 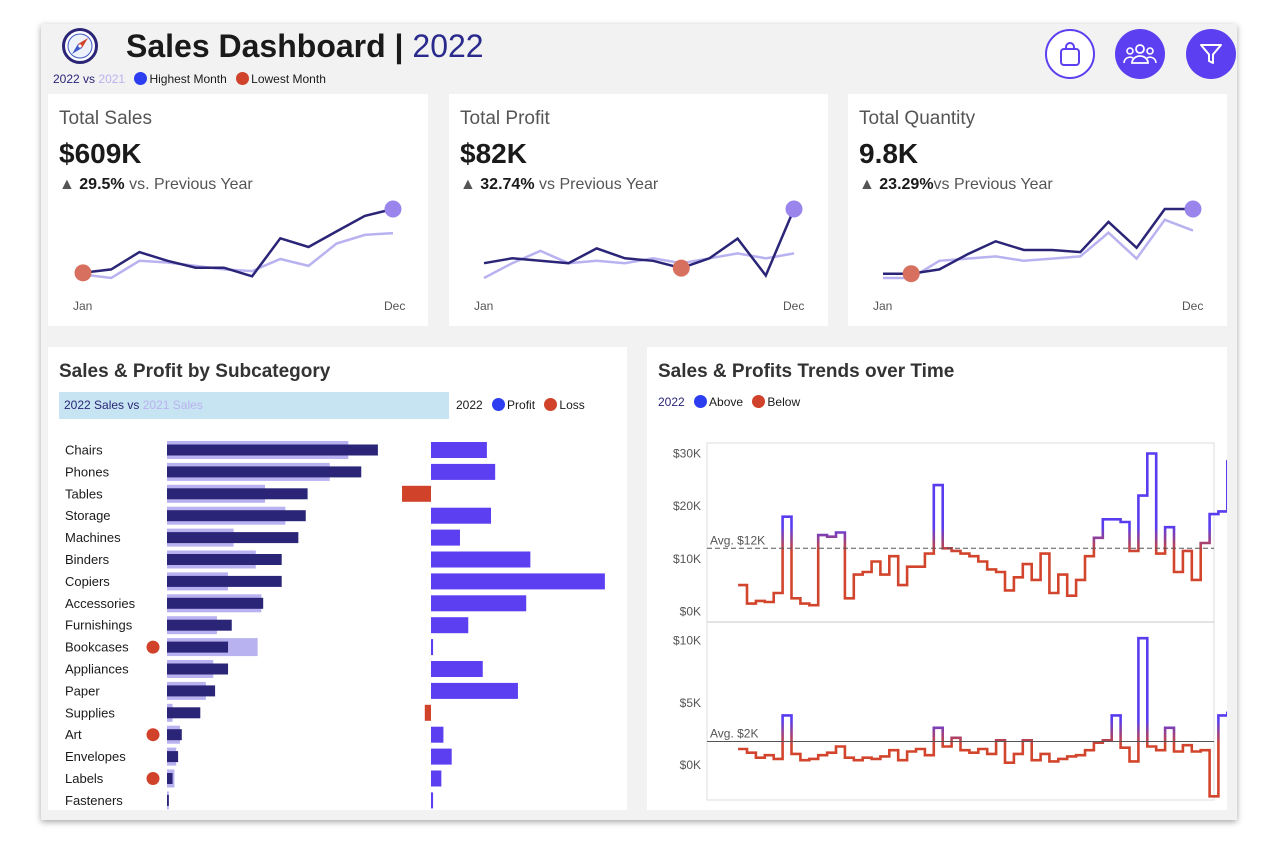 What do you see at coordinates (288, 79) in the screenshot?
I see `legend-lowest: Lowest Month` at bounding box center [288, 79].